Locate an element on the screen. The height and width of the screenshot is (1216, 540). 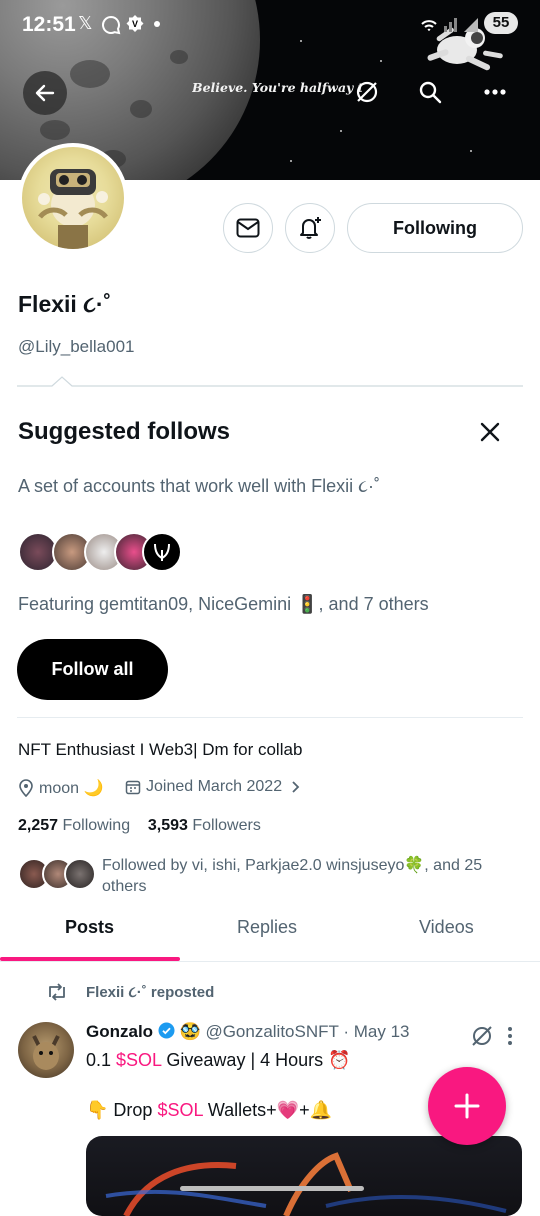
location-icon is located at coordinates (26, 788).